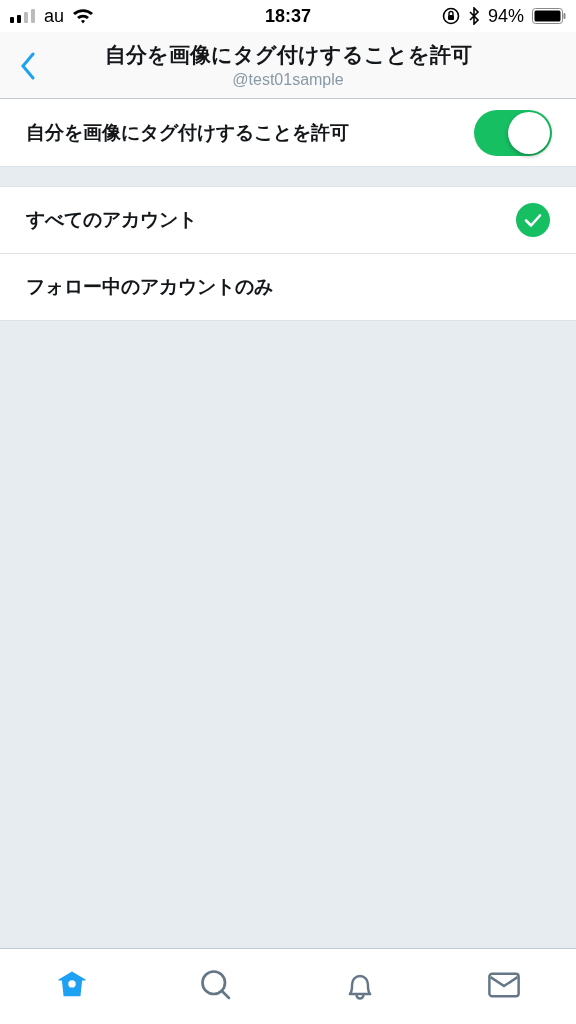 The width and height of the screenshot is (576, 1024). What do you see at coordinates (150, 286) in the screenshot?
I see `option-label: フォロー中のアカウントのみ` at bounding box center [150, 286].